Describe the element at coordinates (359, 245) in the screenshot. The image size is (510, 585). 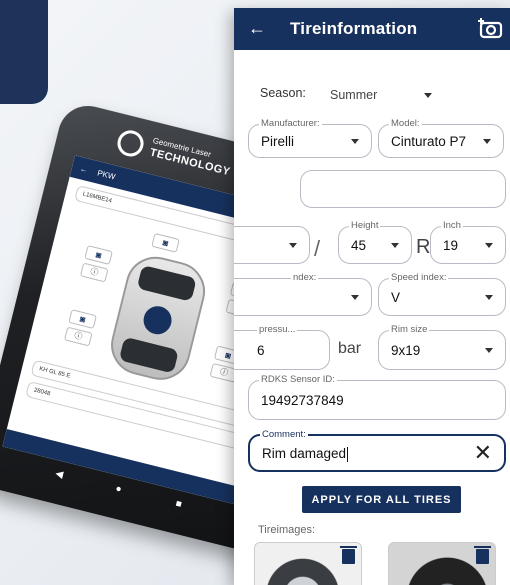
I see `height-value: 45` at that location.